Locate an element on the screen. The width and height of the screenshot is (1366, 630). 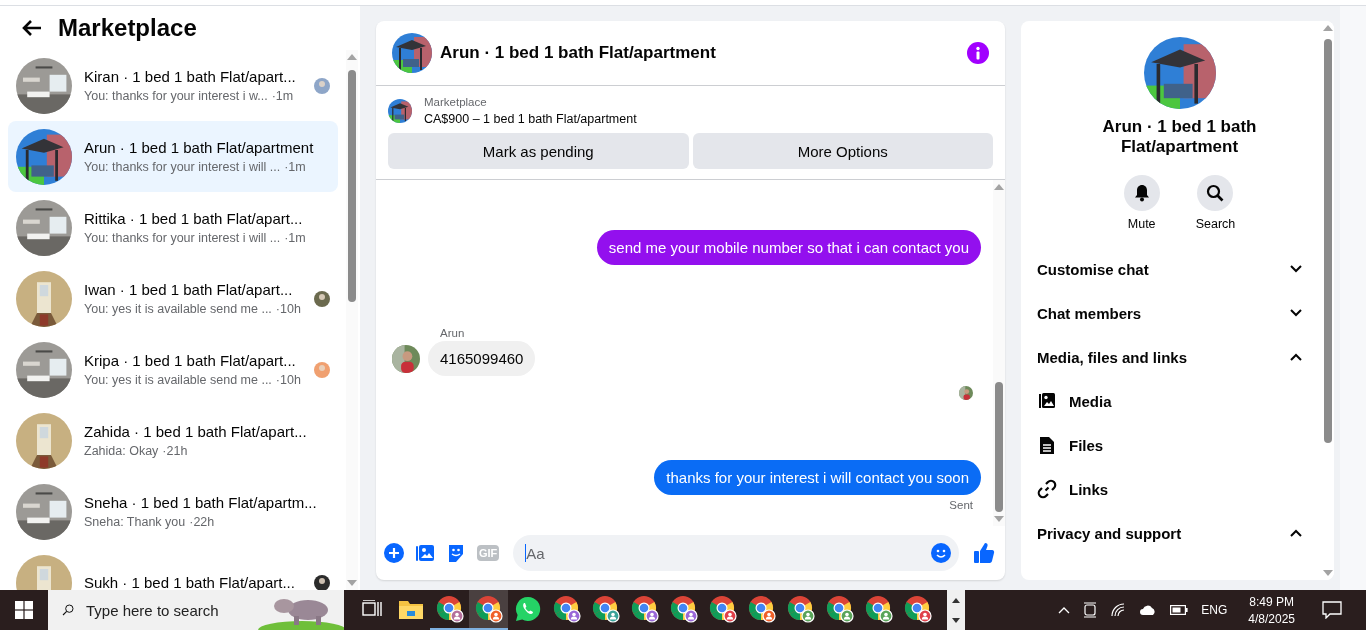
section-header: Customise chat is located at coordinates (1173, 269).